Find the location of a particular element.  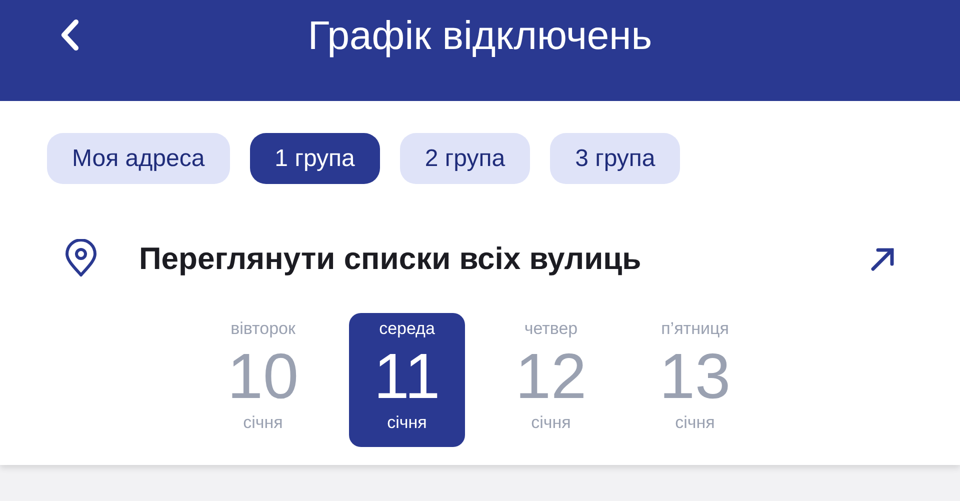

weekday-label: середа is located at coordinates (407, 328).